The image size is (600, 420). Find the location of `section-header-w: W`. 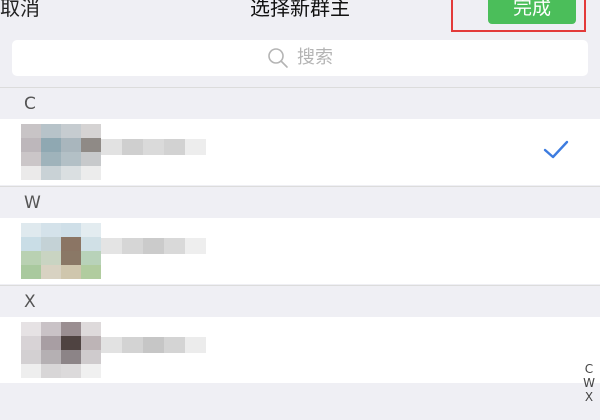

section-header-w: W is located at coordinates (300, 202).